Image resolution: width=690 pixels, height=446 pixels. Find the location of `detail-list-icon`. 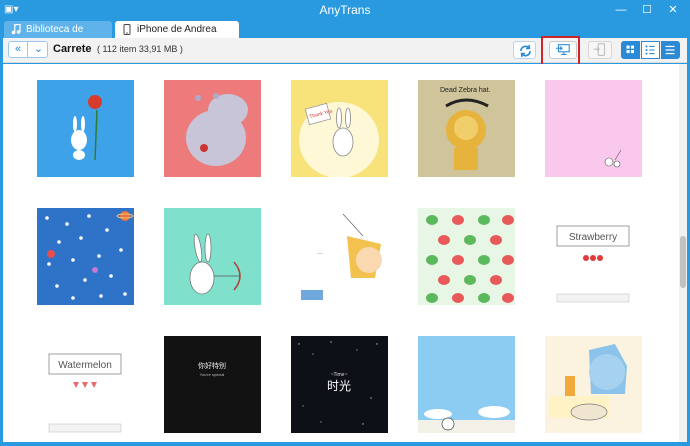

detail-list-icon is located at coordinates (650, 50).